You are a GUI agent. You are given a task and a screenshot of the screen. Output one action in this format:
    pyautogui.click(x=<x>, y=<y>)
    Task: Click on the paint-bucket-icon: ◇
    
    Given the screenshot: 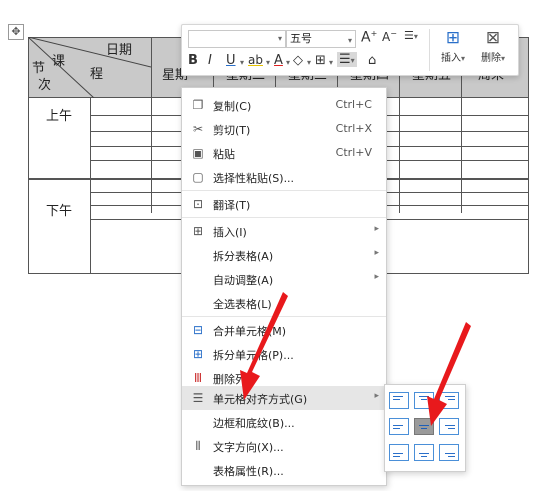 What is the action you would take?
    pyautogui.click(x=298, y=60)
    